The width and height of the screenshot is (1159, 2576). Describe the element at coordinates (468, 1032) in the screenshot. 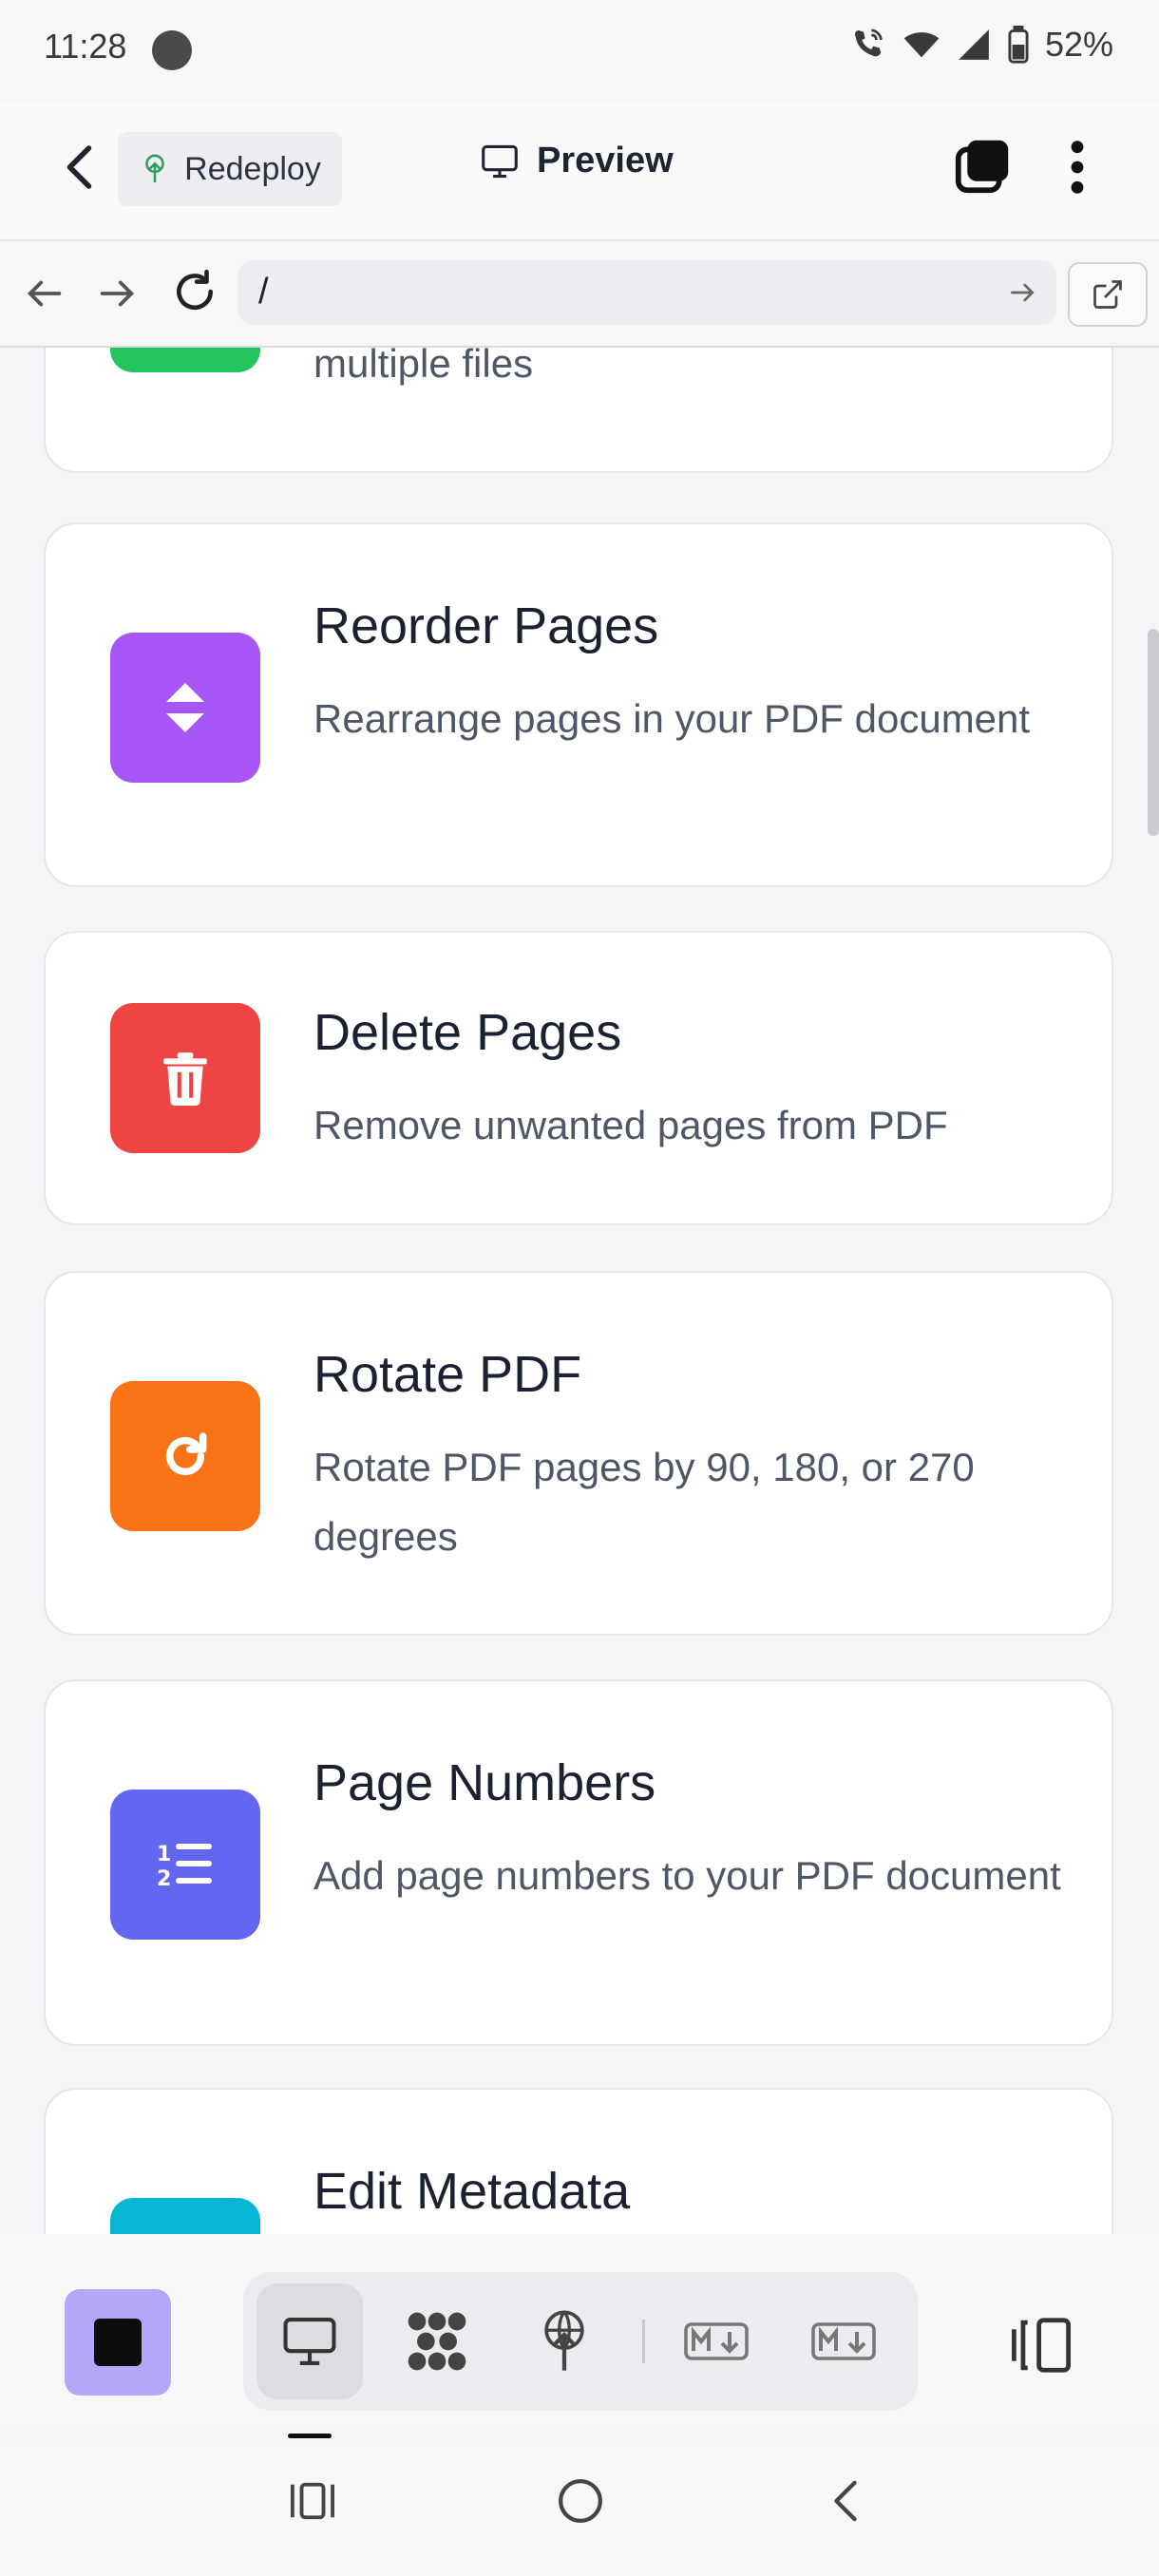

I see `tool-card-title: Delete Pages` at that location.